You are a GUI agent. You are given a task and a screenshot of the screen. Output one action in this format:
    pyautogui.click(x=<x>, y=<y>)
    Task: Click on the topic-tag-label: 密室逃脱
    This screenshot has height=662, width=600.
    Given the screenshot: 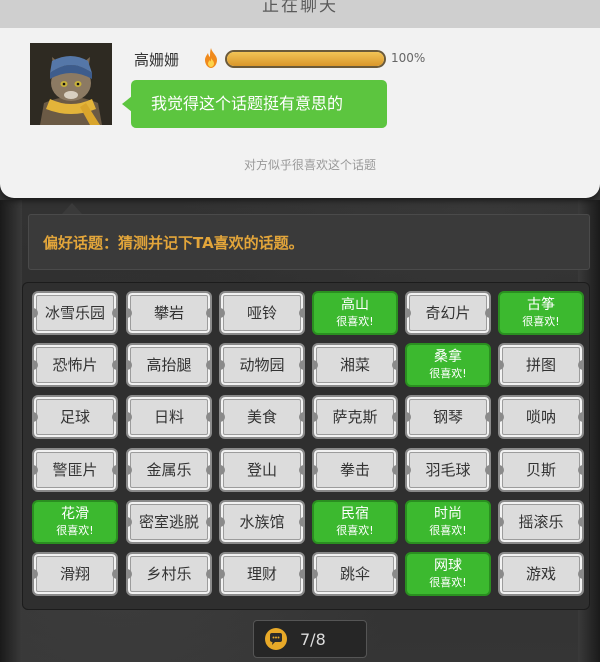 What is the action you would take?
    pyautogui.click(x=168, y=522)
    